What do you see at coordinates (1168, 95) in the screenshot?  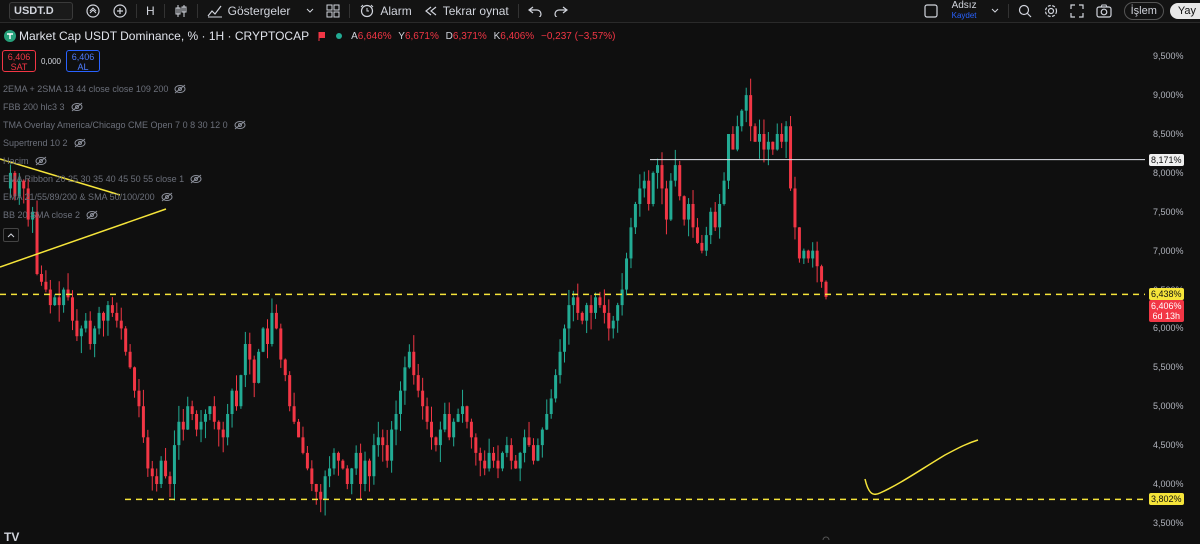 I see `price-tick: 9,000%` at bounding box center [1168, 95].